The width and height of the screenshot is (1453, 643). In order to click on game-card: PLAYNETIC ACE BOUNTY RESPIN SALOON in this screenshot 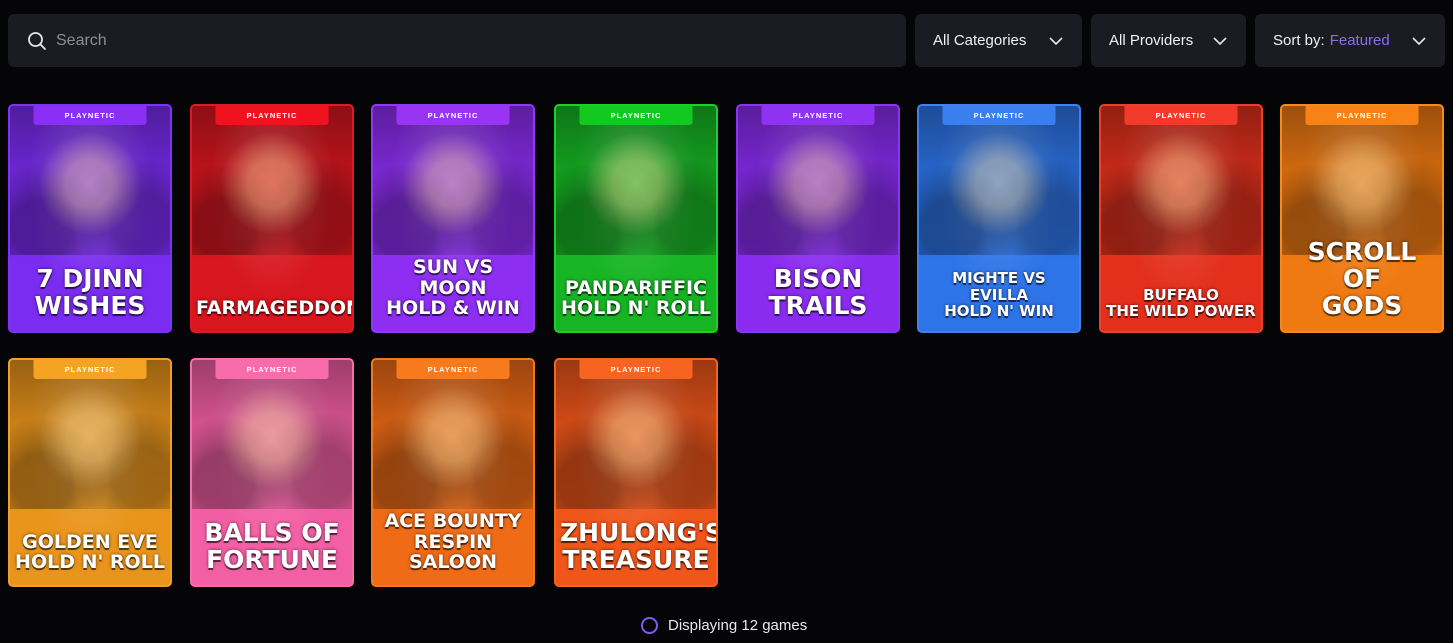, I will do `click(453, 472)`.